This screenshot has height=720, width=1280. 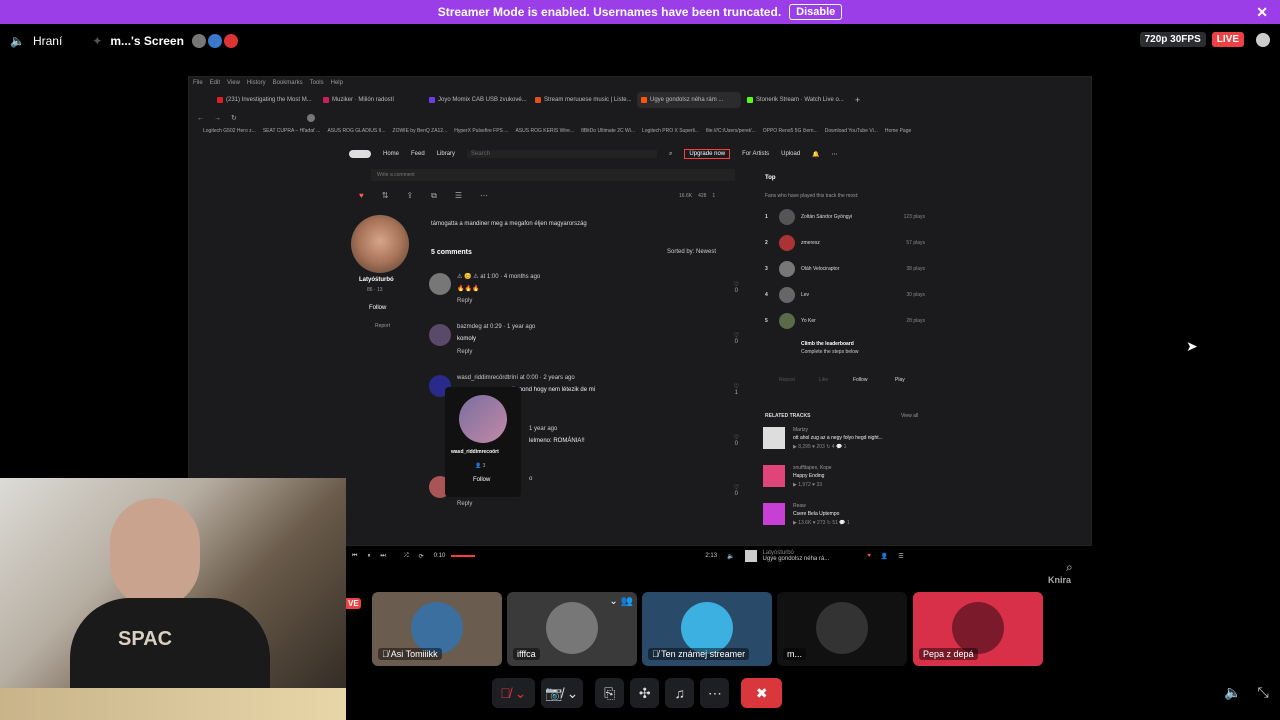 What do you see at coordinates (483, 419) in the screenshot?
I see `hover-card-avatar` at bounding box center [483, 419].